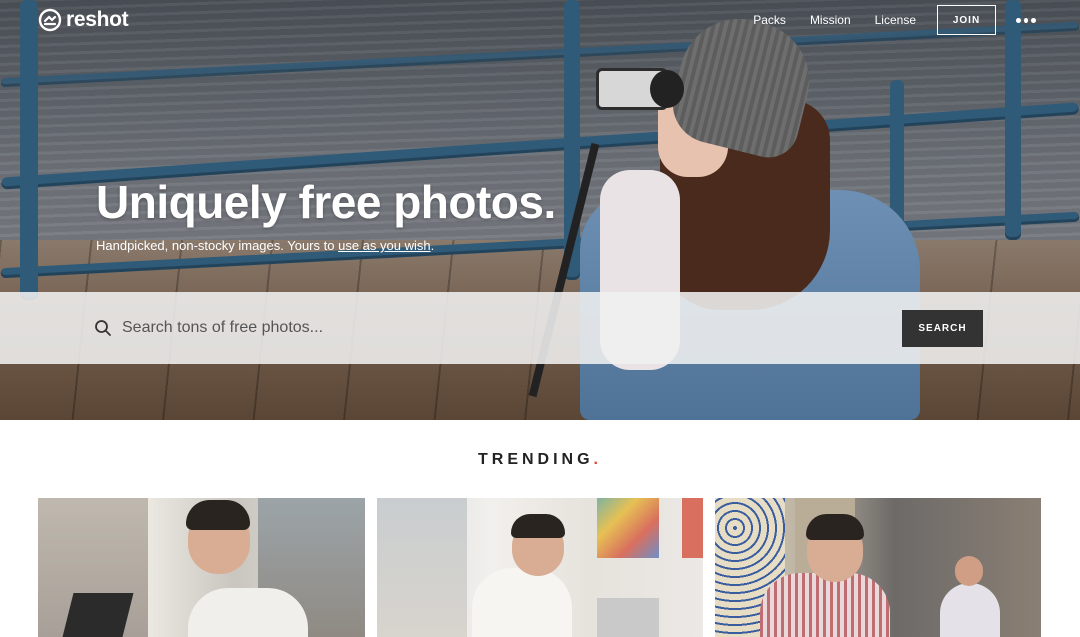 This screenshot has width=1080, height=637. I want to click on search-input, so click(492, 328).